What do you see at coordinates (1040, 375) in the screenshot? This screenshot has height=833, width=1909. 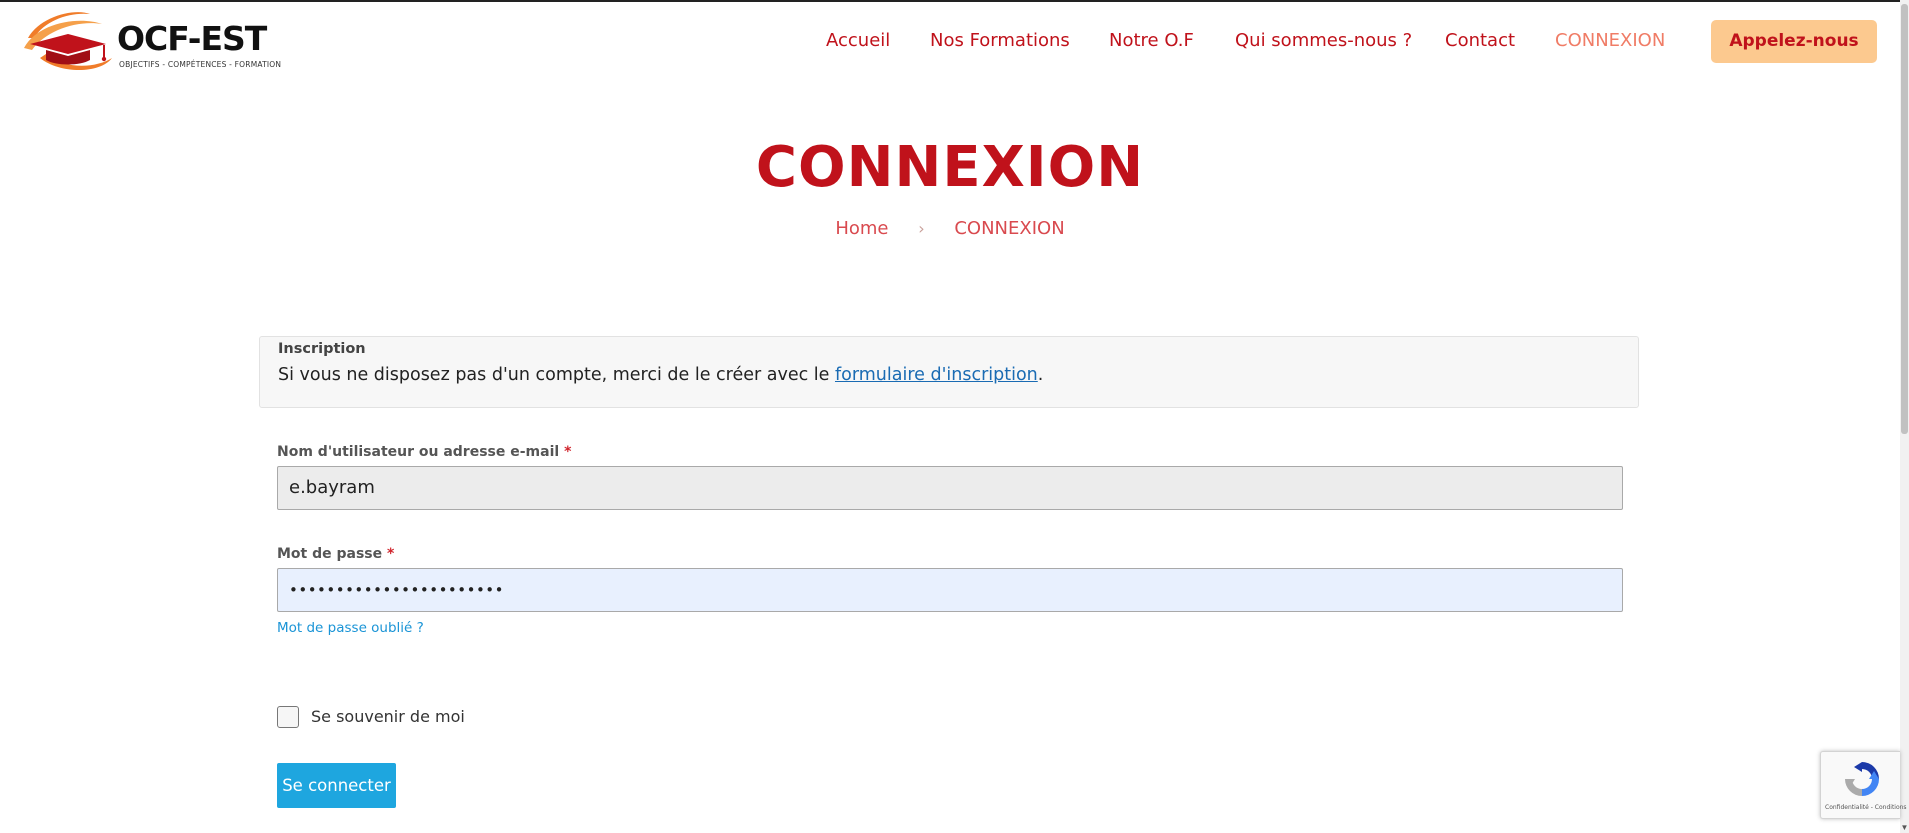 I see `notice-text-after: .` at bounding box center [1040, 375].